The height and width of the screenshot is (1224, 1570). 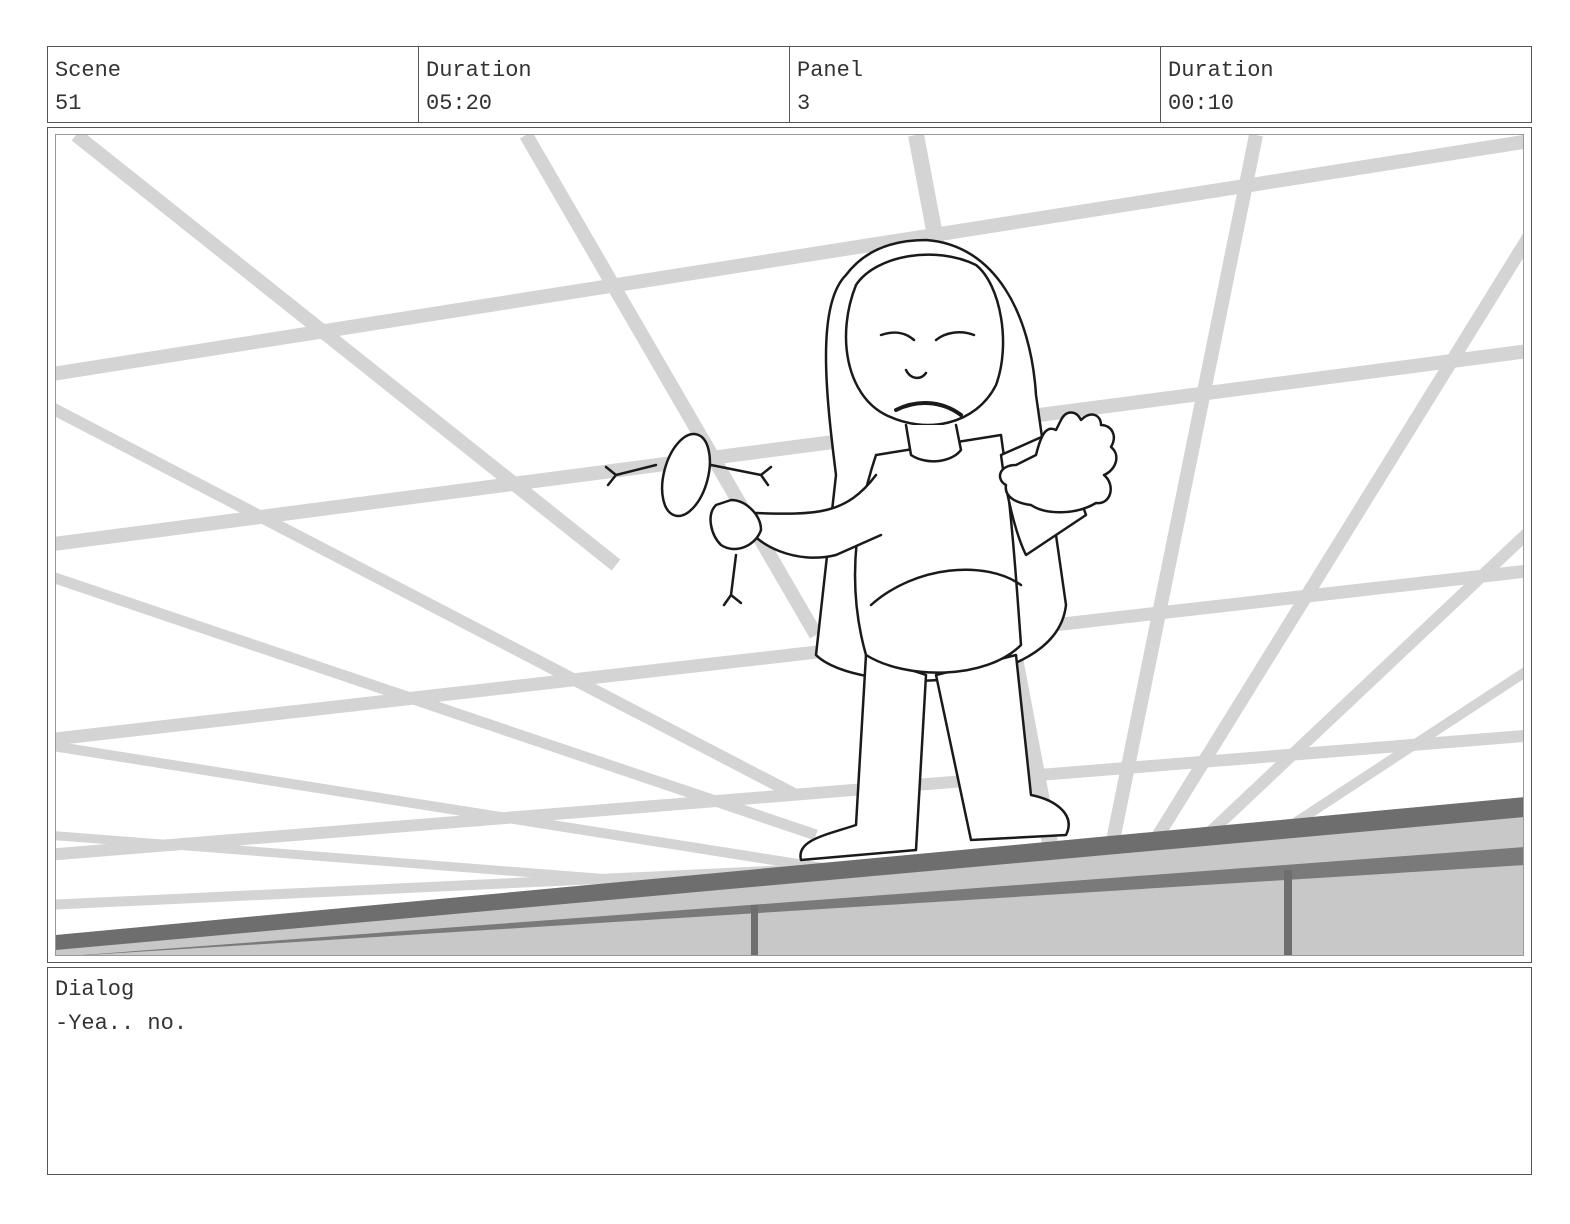 What do you see at coordinates (975, 84) in the screenshot?
I see `panel-cell: Panel 3` at bounding box center [975, 84].